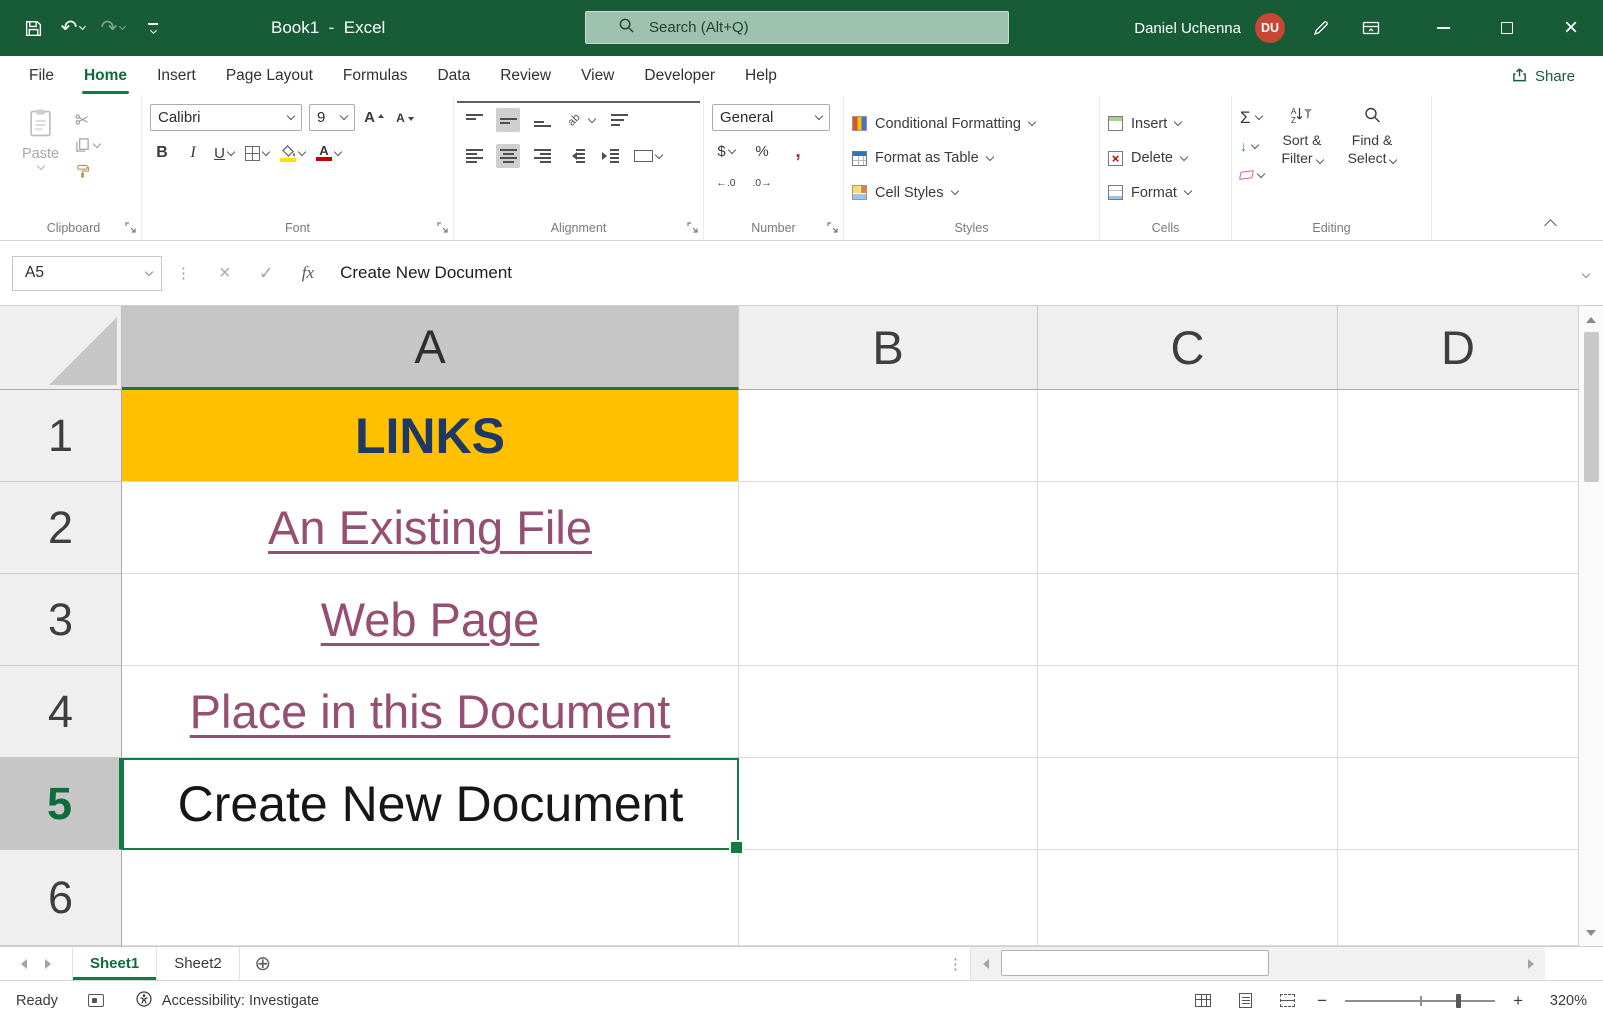 This screenshot has height=1020, width=1603. I want to click on borders-button, so click(257, 153).